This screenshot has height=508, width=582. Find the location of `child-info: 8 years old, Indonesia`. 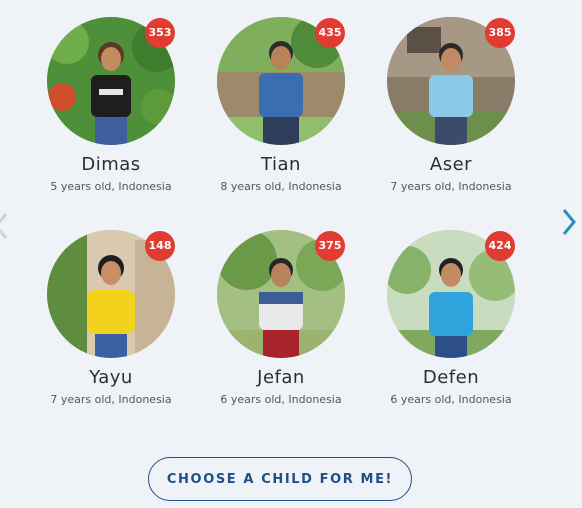

child-info: 8 years old, Indonesia is located at coordinates (281, 186).